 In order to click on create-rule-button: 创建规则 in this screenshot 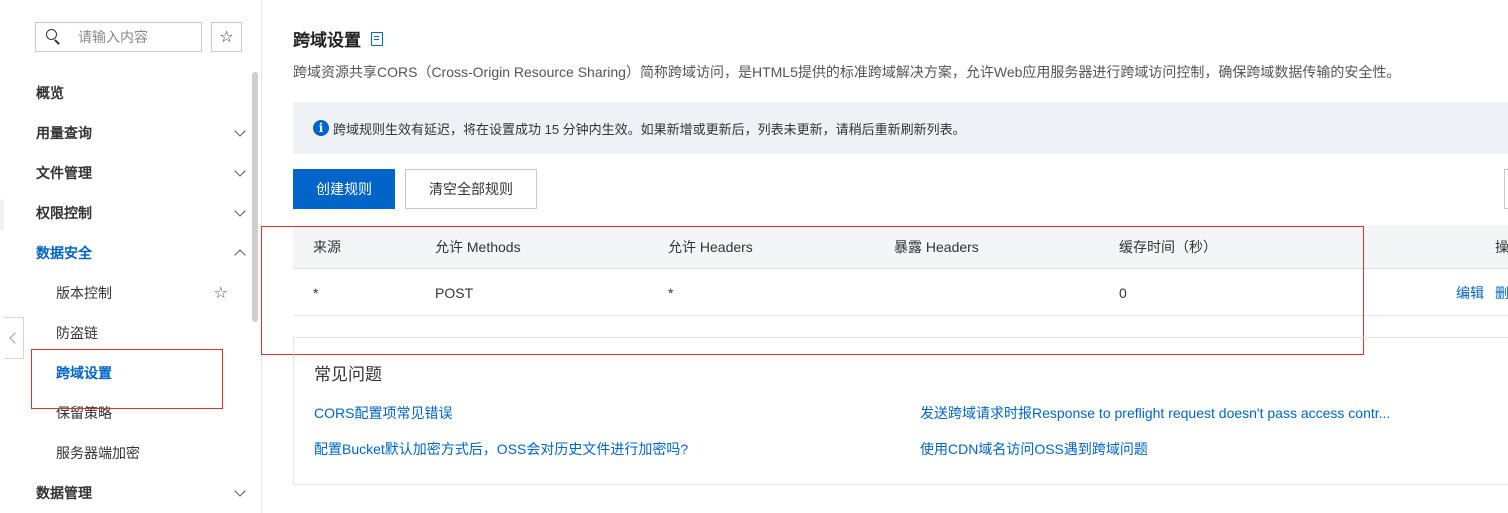, I will do `click(344, 189)`.